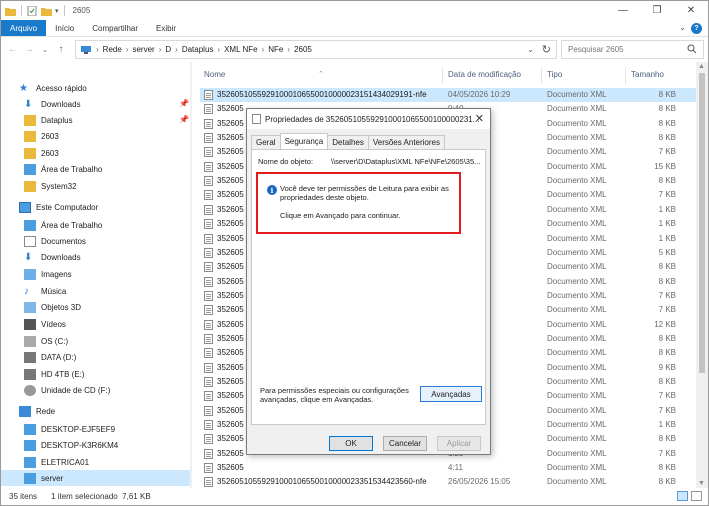 This screenshot has width=709, height=506. Describe the element at coordinates (484, 74) in the screenshot. I see `column-date: Data de modificação` at that location.